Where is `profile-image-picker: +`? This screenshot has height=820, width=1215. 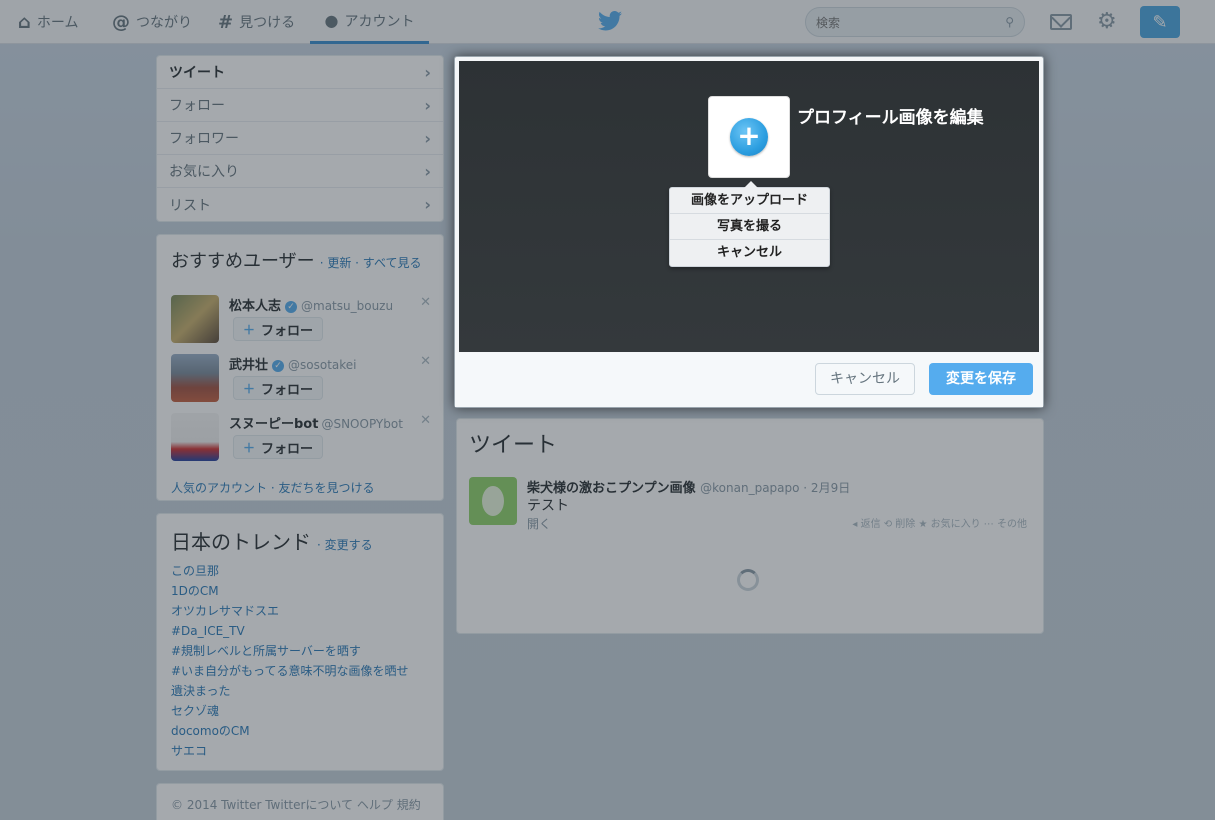
profile-image-picker: + is located at coordinates (749, 137).